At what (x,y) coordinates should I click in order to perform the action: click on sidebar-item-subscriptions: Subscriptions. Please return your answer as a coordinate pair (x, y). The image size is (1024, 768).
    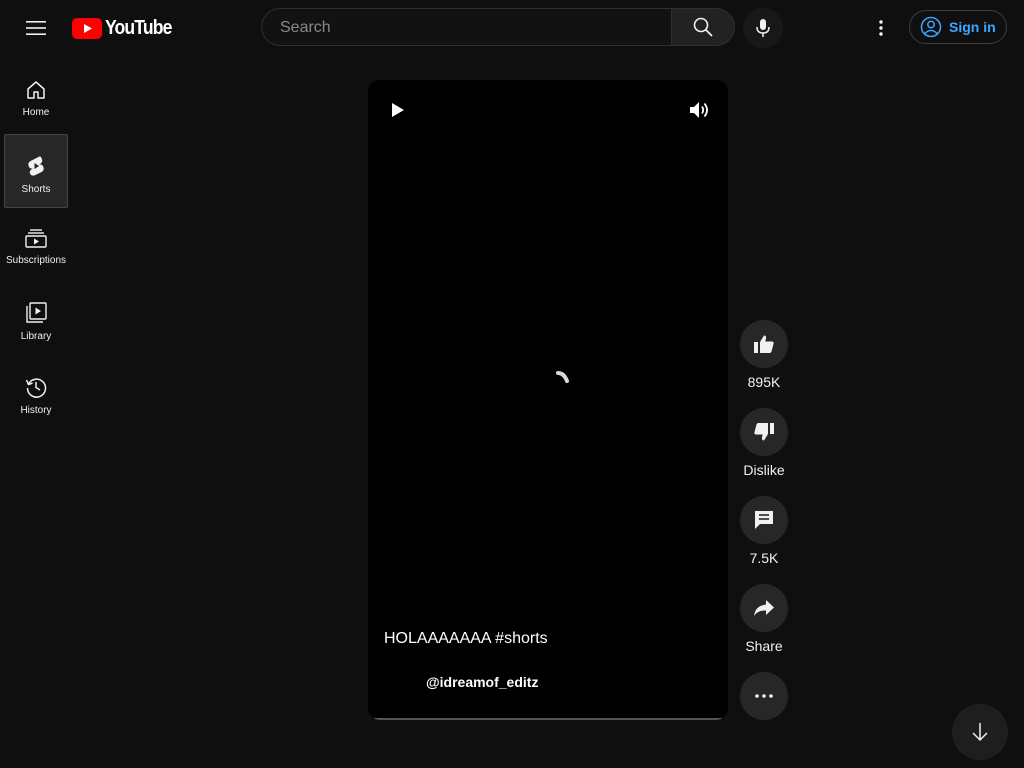
    Looking at the image, I should click on (36, 245).